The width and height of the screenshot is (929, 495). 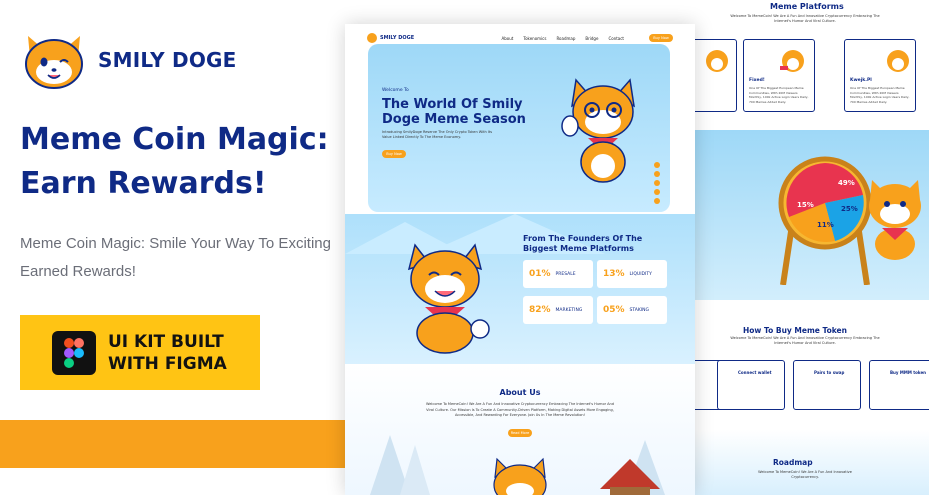 I want to click on mock-nav-logo-text: SMILY DOGE, so click(x=397, y=38).